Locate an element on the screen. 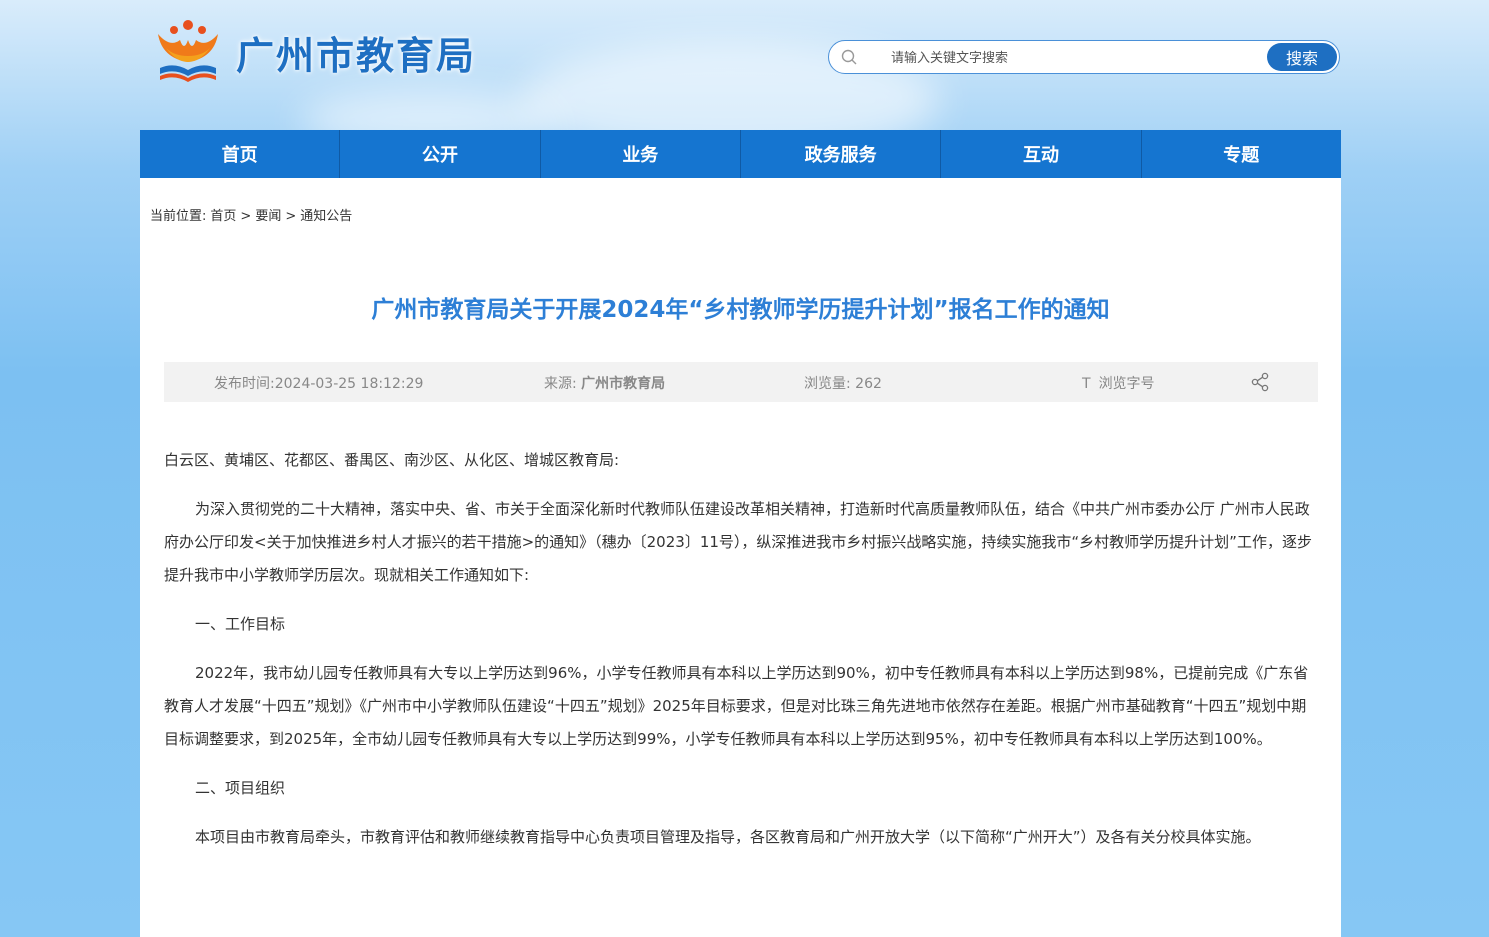  section-heading: 二、项目组织 is located at coordinates (240, 788).